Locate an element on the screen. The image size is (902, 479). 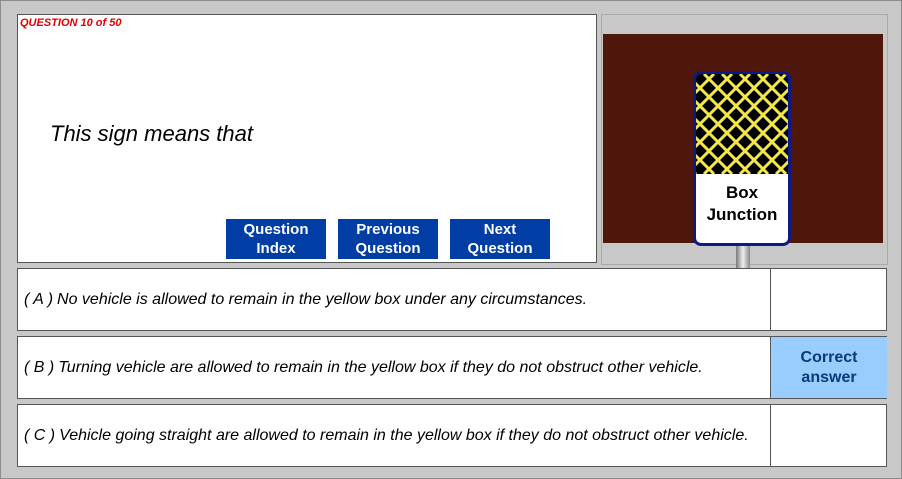
next-question-button: Next Question is located at coordinates (500, 239).